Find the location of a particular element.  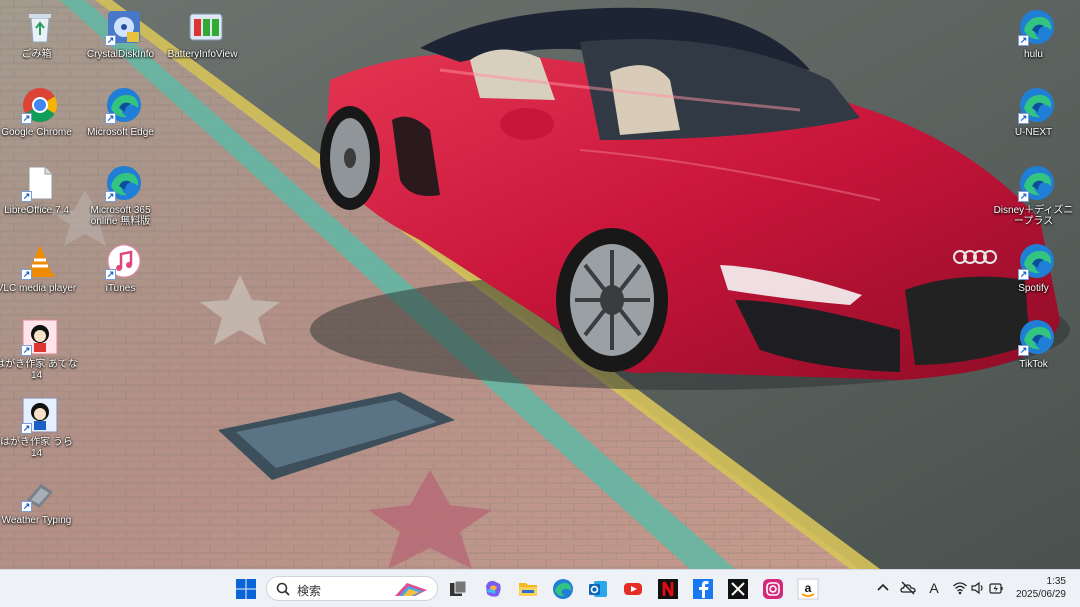

battery-tray-button is located at coordinates (996, 588).